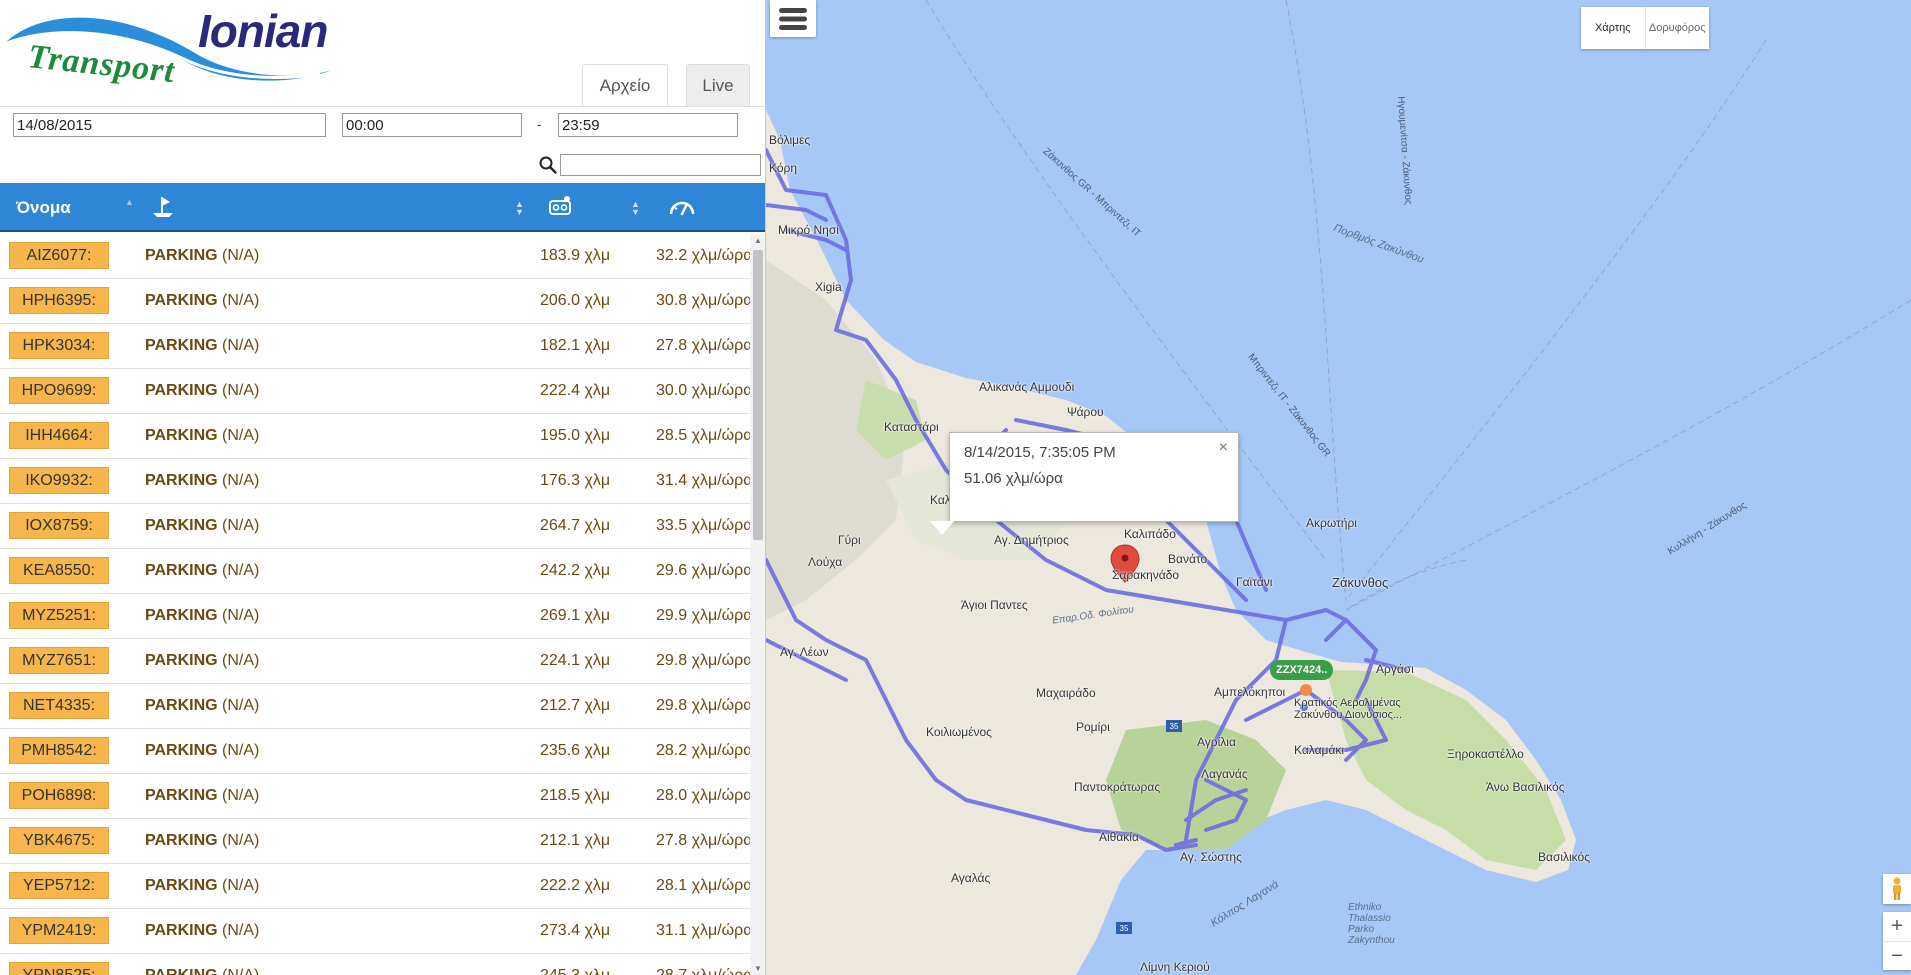  I want to click on place-label: Μικρό Νησί, so click(808, 230).